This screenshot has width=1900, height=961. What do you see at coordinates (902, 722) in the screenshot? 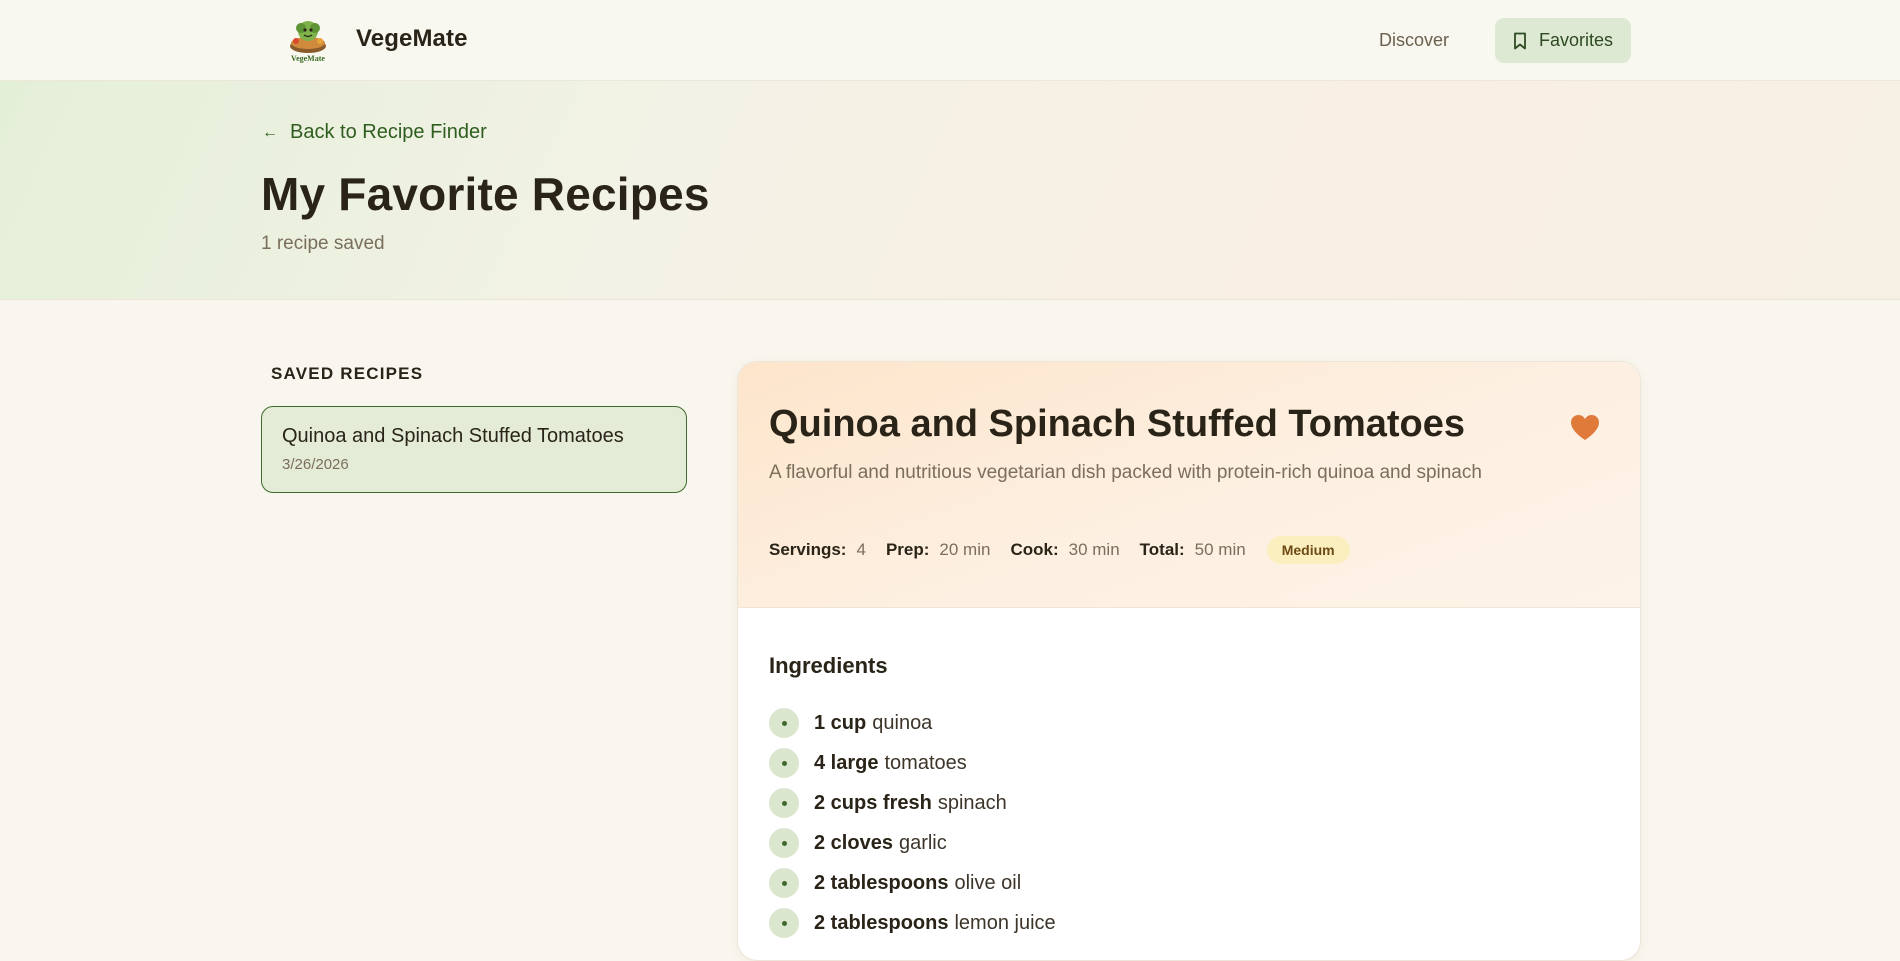
I see `ingredient-name: quinoa` at bounding box center [902, 722].